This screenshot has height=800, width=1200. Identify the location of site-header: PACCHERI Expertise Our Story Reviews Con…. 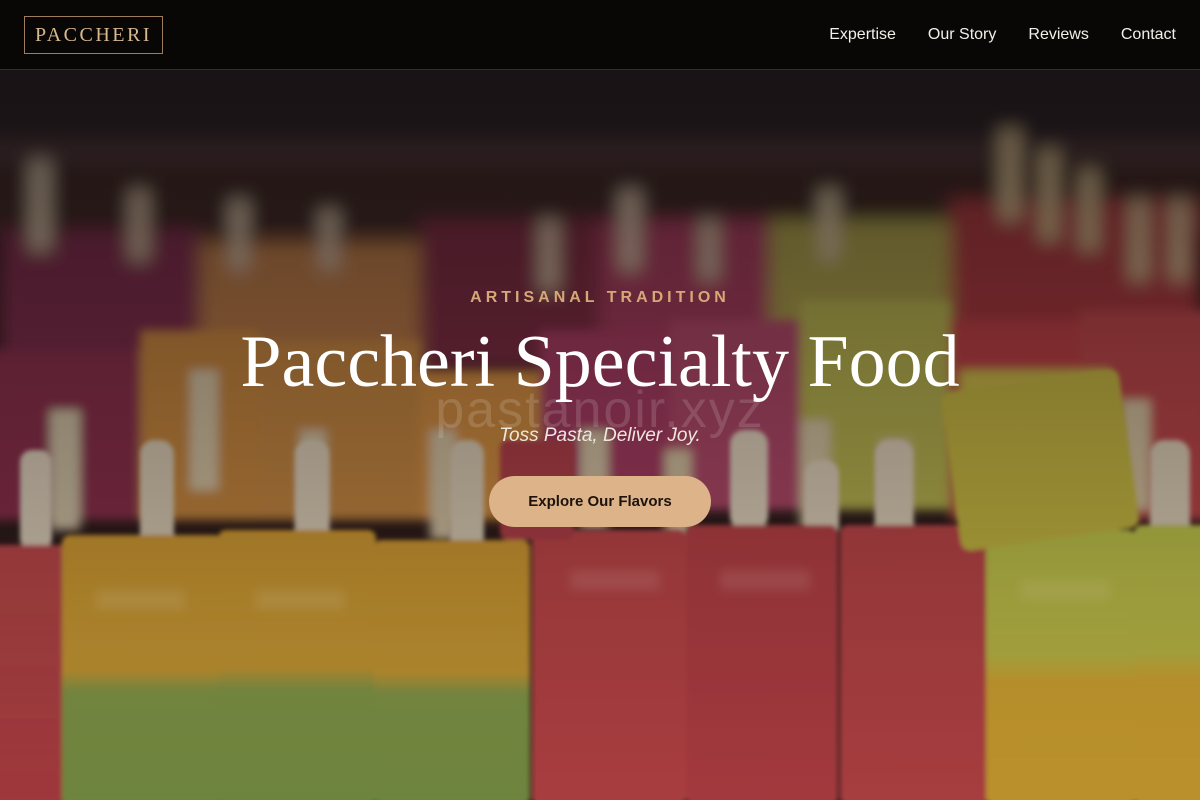
(600, 35).